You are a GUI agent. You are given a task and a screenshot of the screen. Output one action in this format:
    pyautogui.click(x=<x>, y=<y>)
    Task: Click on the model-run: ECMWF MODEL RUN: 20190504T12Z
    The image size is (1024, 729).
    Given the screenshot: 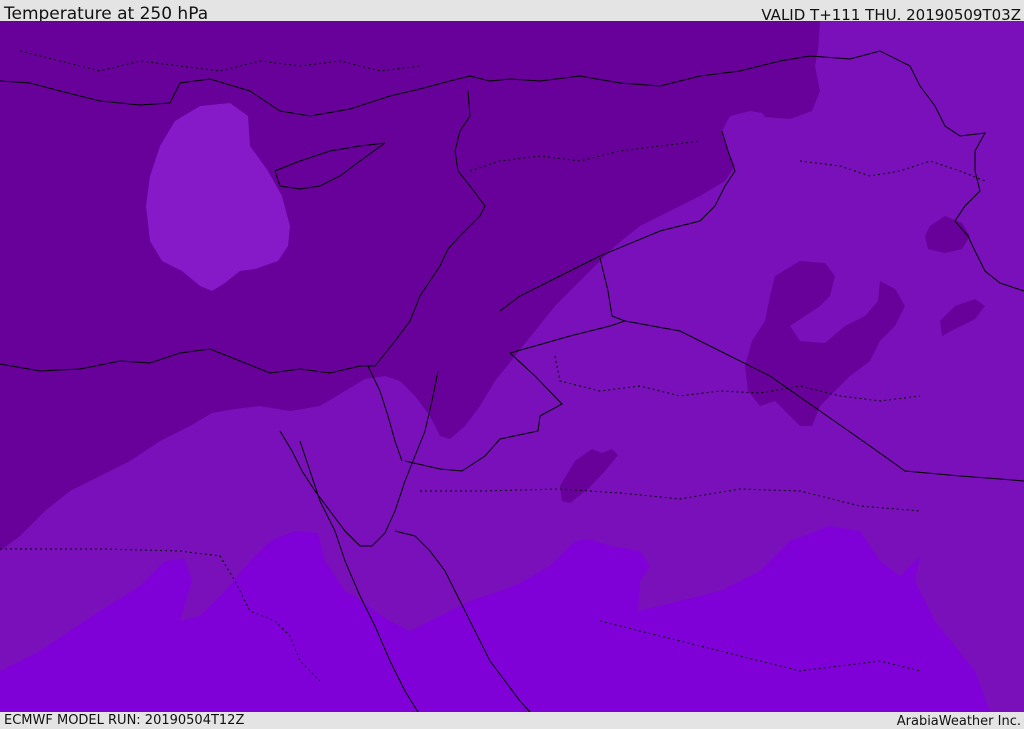 What is the action you would take?
    pyautogui.click(x=124, y=720)
    